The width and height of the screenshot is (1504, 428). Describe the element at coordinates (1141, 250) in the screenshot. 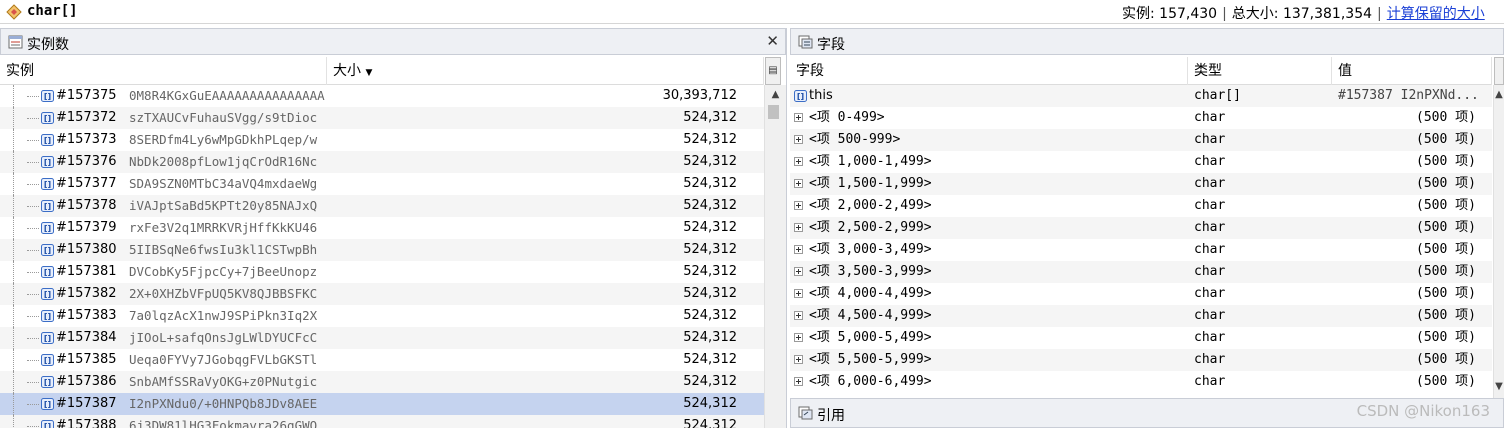

I see `table-row: <项 3,000-3,499> char (500 项)` at that location.